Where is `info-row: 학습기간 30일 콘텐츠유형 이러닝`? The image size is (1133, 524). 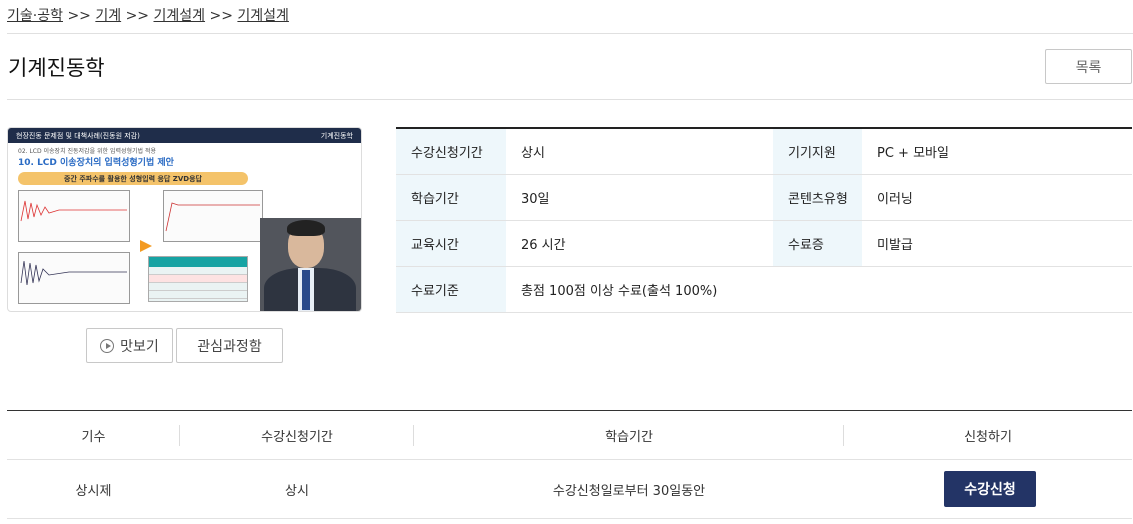
info-row: 학습기간 30일 콘텐츠유형 이러닝 is located at coordinates (764, 198).